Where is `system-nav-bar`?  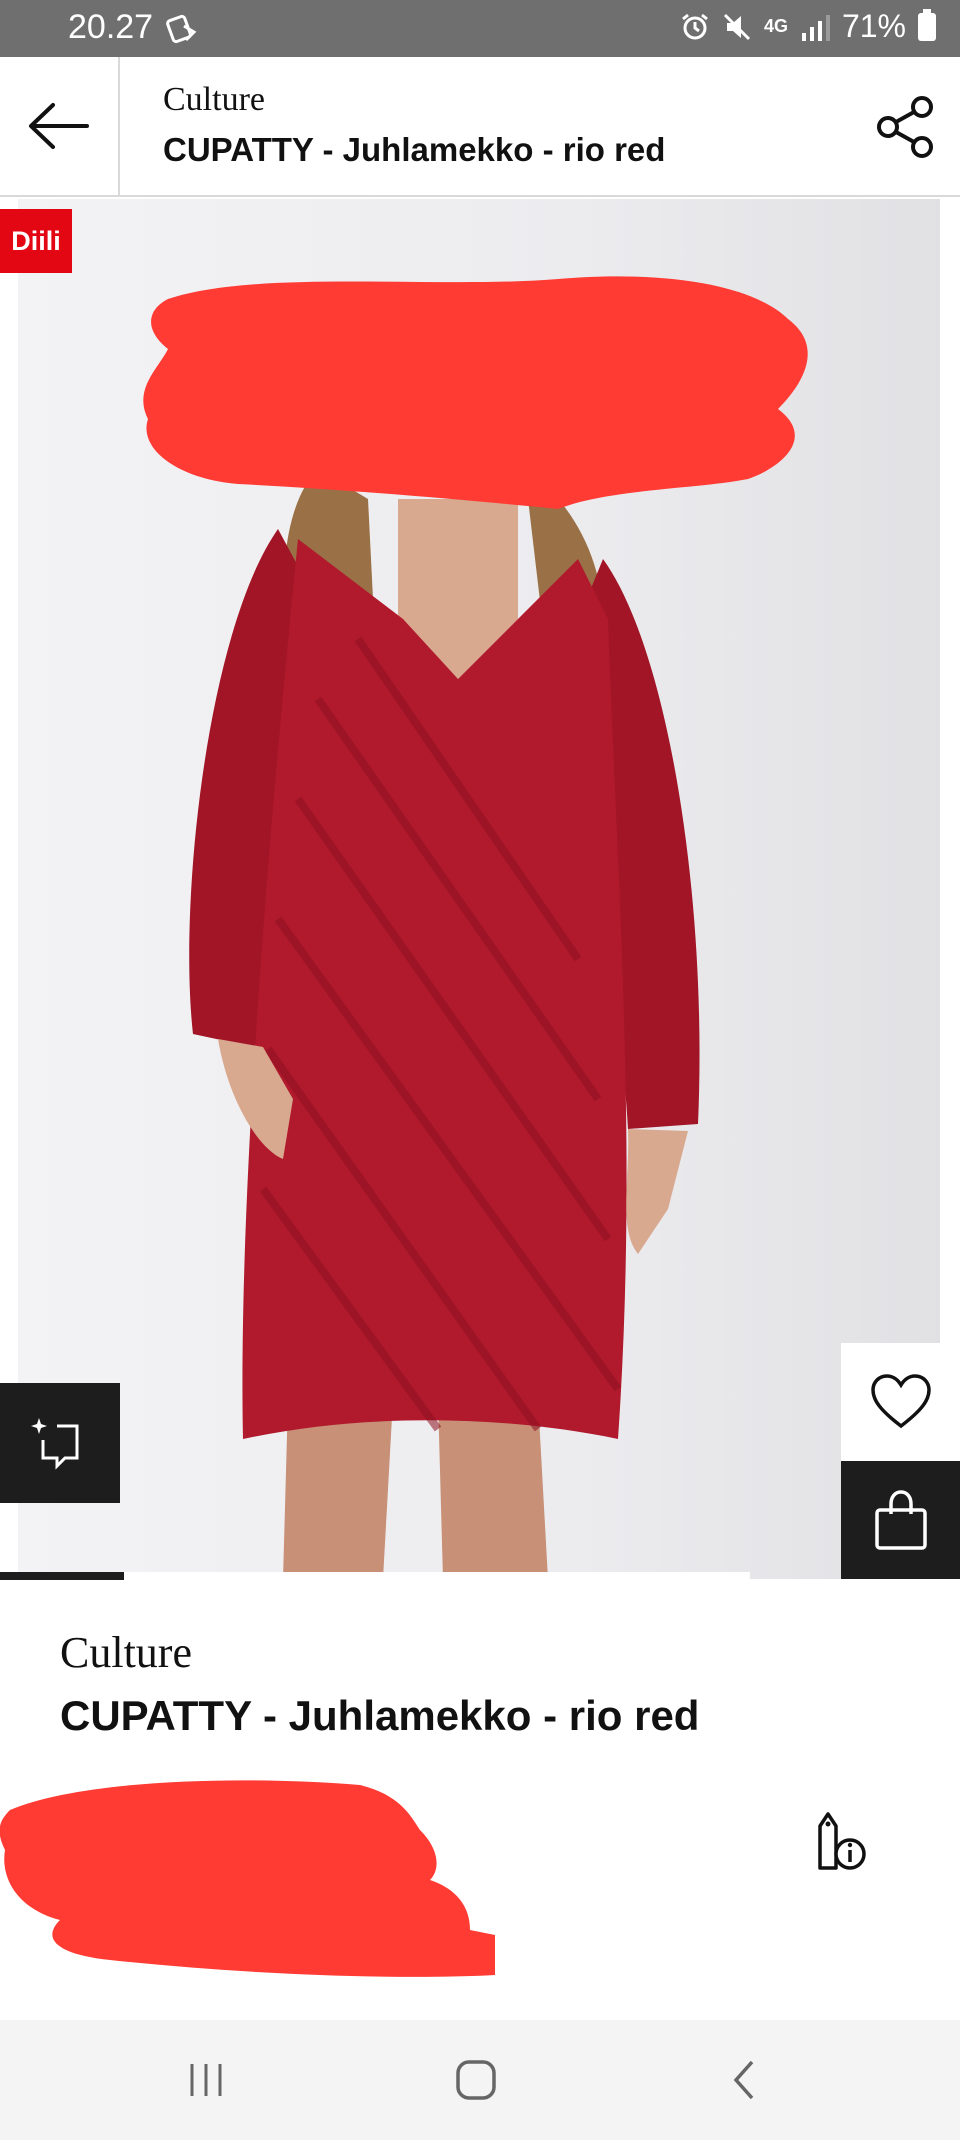
system-nav-bar is located at coordinates (480, 2080).